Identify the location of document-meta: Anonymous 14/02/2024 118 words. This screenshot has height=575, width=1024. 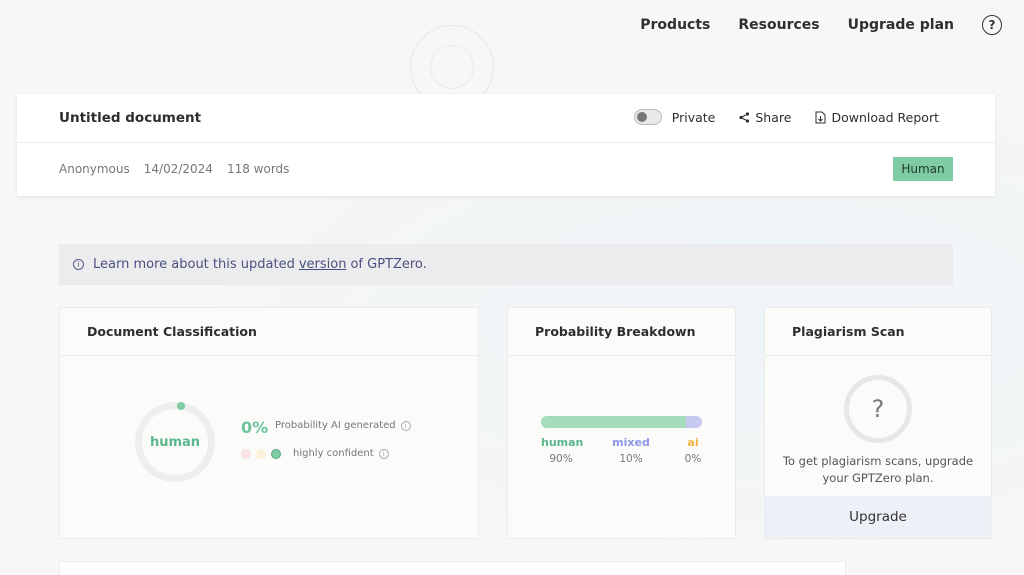
(181, 169).